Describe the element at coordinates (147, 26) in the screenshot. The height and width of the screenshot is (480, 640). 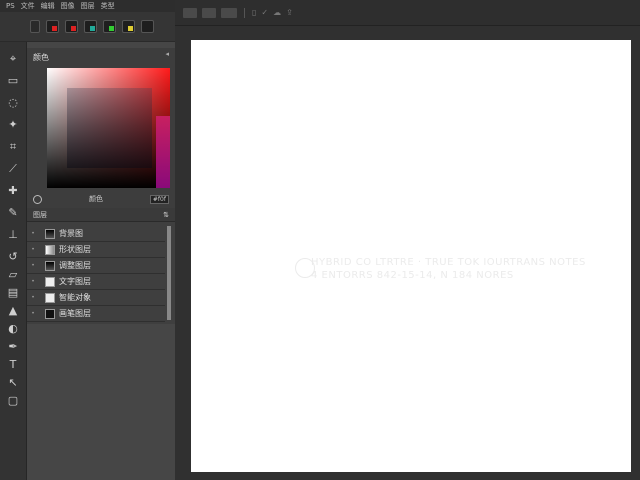
I see `option-dark-icon` at that location.